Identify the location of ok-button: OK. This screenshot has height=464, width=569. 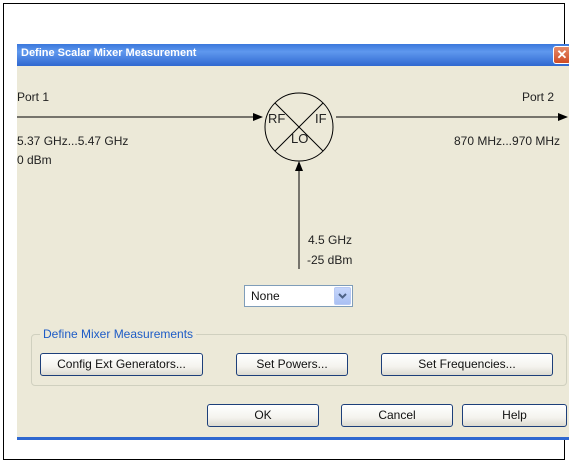
(263, 415).